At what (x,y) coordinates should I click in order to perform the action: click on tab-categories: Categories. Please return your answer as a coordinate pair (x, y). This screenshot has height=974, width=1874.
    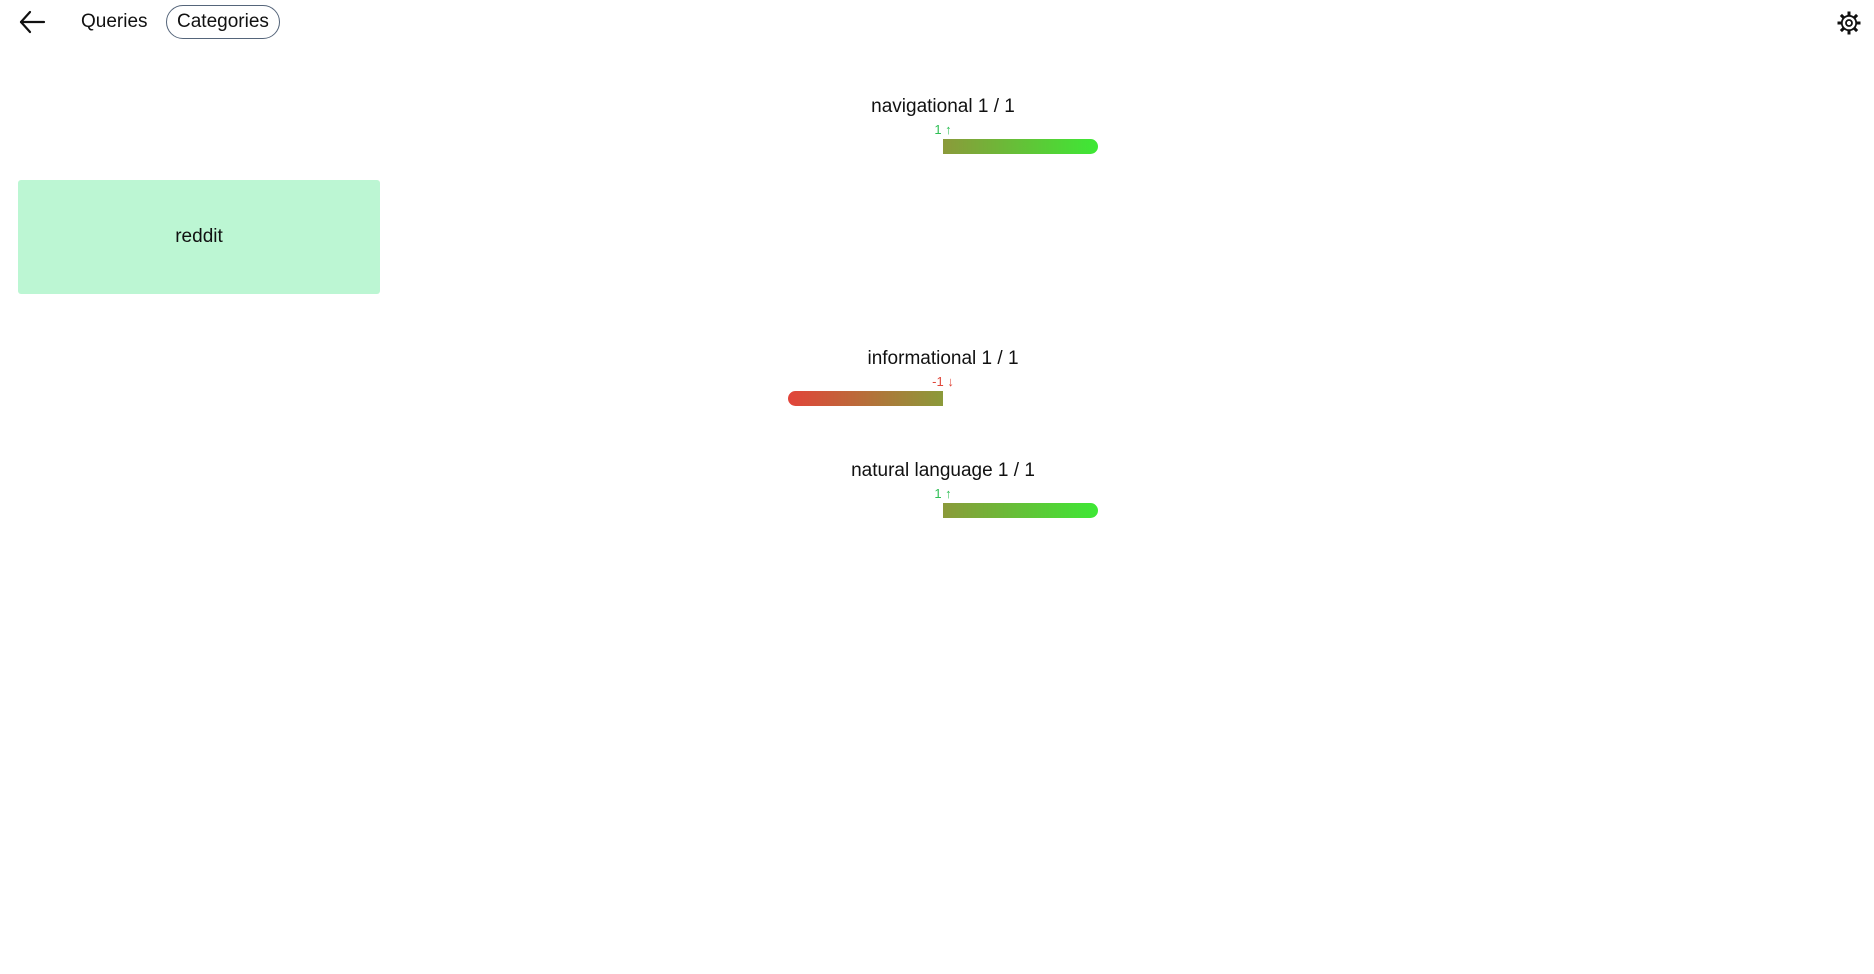
    Looking at the image, I should click on (223, 22).